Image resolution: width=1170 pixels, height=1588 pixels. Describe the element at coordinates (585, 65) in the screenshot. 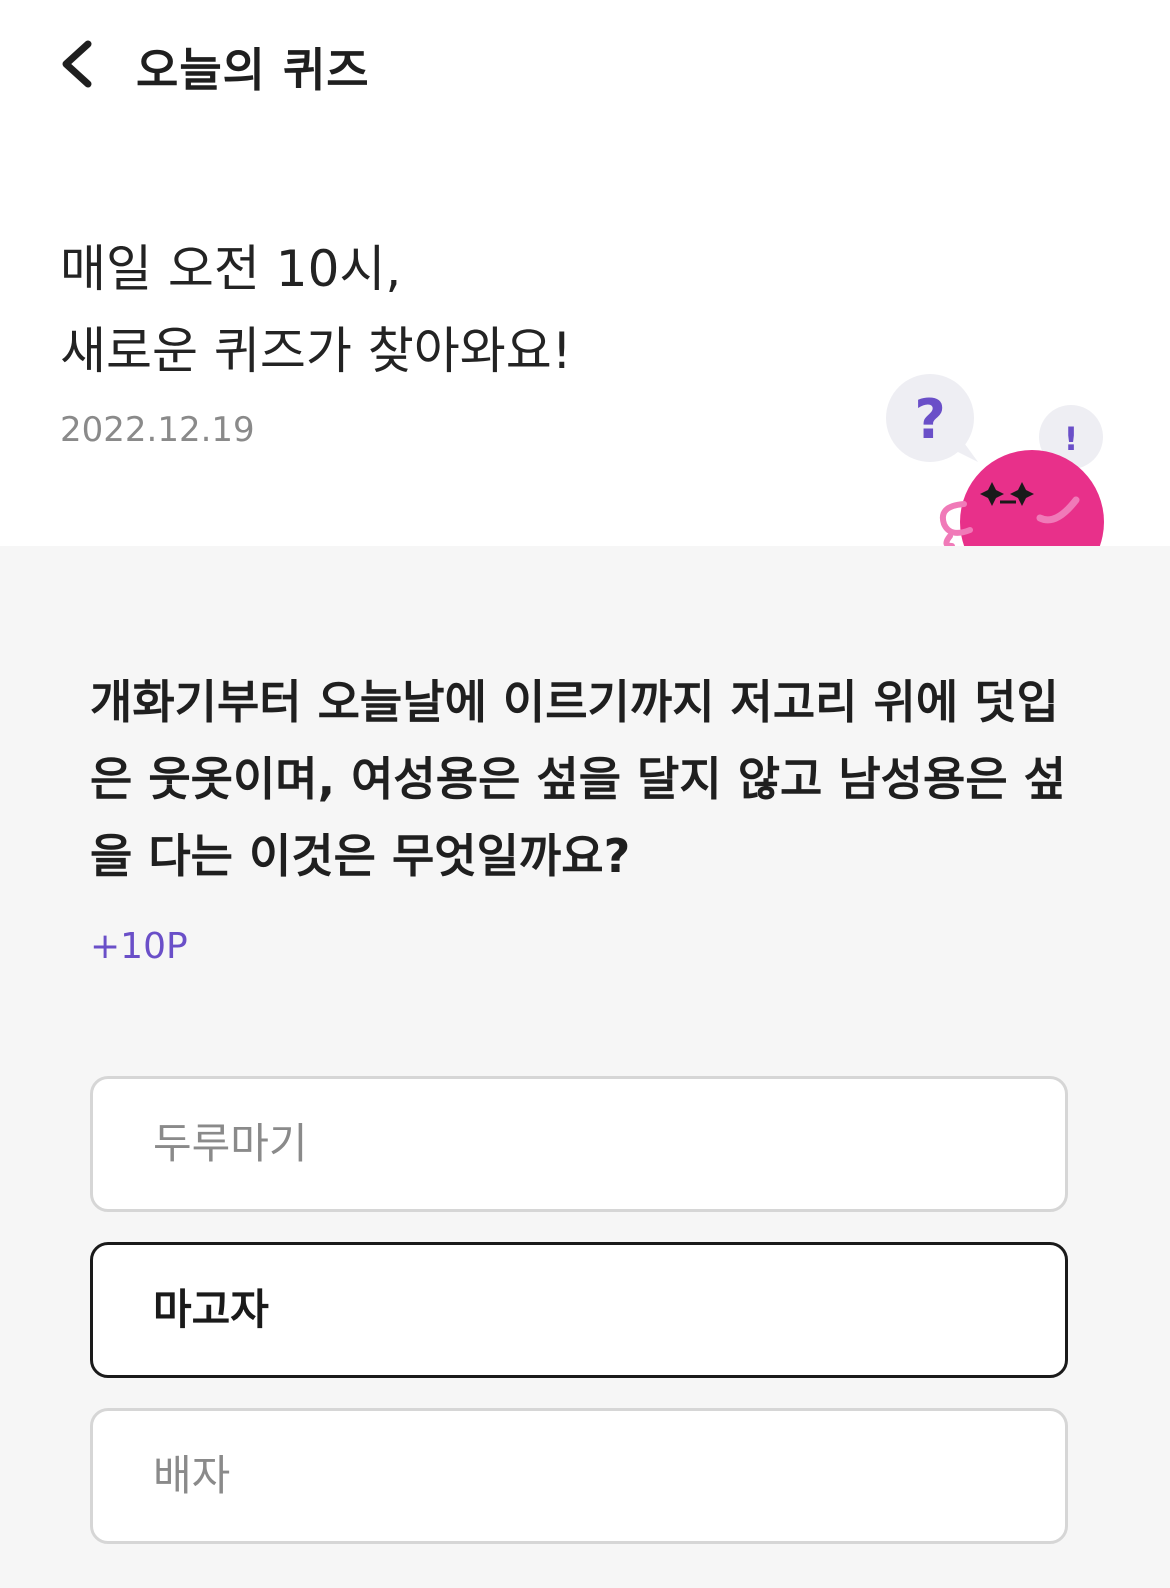

I see `app-header: 오늘의 퀴즈` at that location.